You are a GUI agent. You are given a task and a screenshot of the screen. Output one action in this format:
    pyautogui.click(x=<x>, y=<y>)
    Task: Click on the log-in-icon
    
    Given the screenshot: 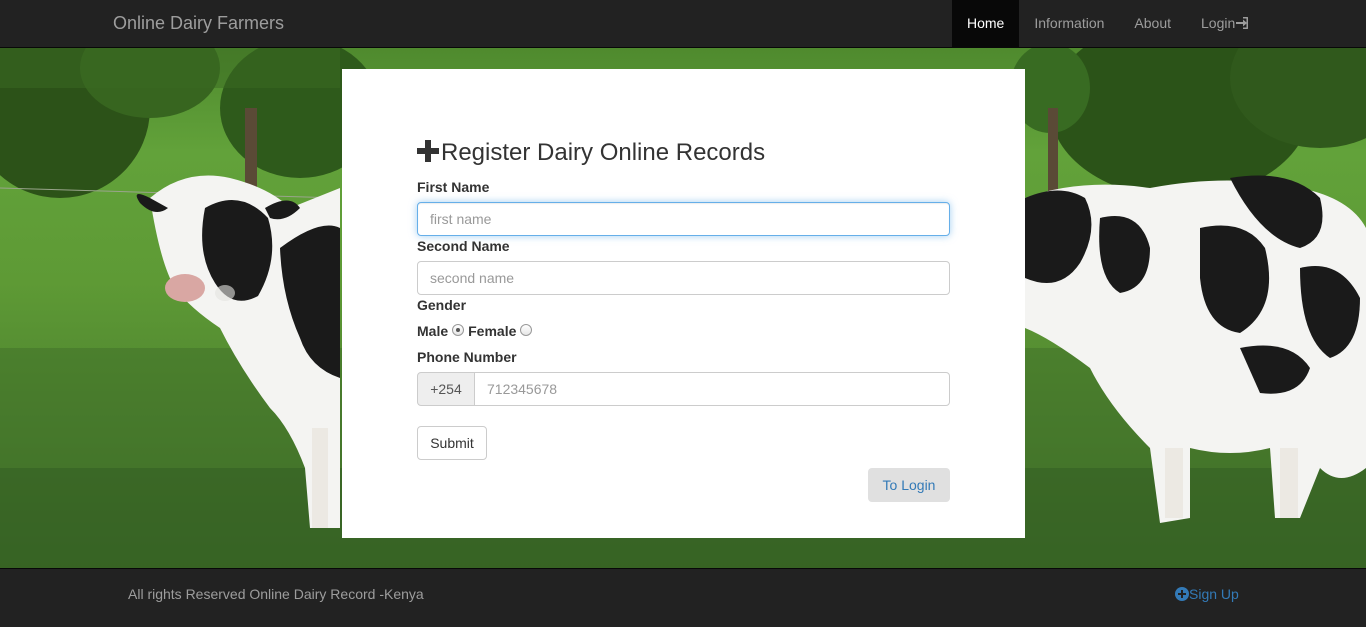 What is the action you would take?
    pyautogui.click(x=1242, y=23)
    